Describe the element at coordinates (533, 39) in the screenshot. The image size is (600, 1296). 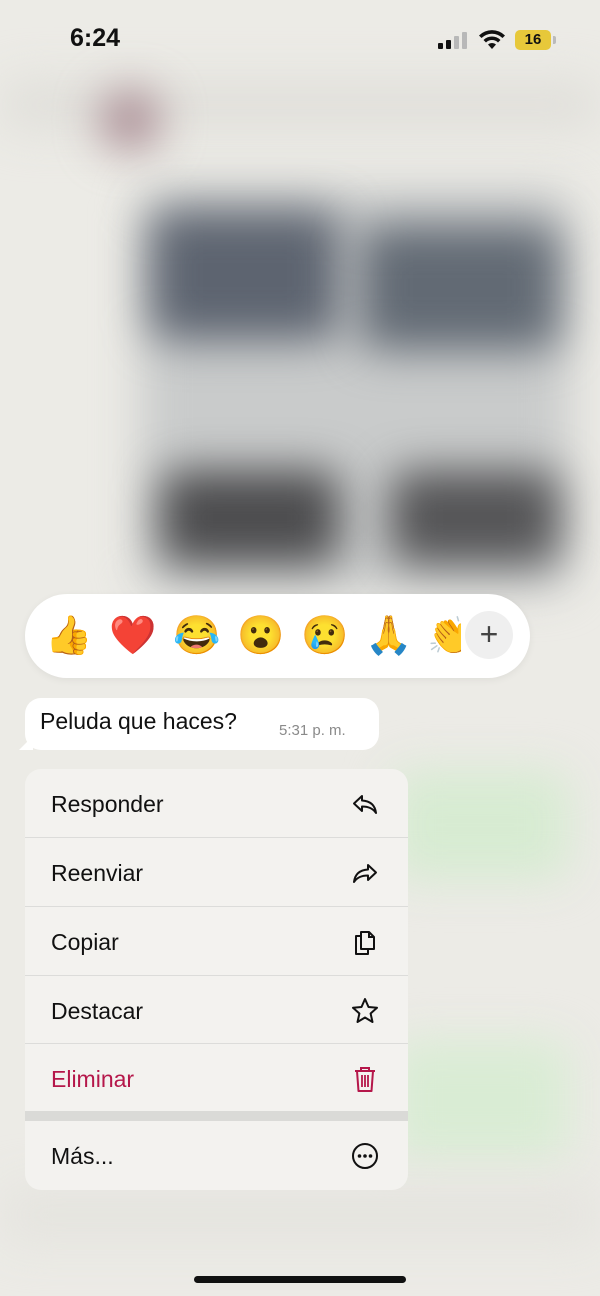
I see `battery-level: 16` at that location.